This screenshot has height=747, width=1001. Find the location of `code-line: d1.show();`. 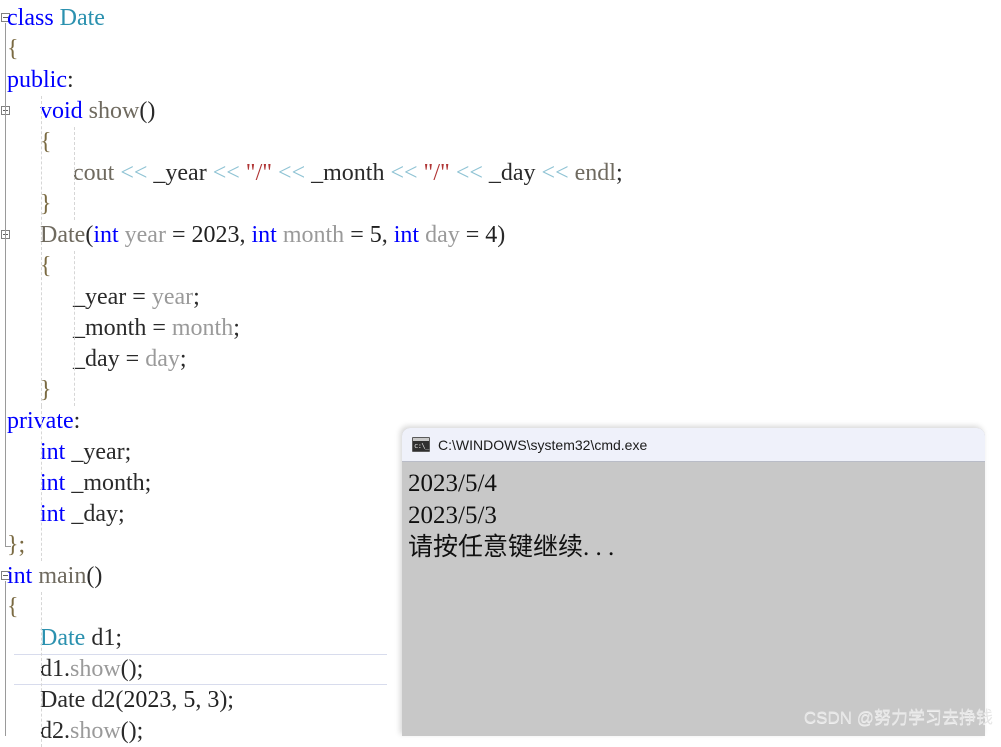

code-line: d1.show(); is located at coordinates (91, 669).